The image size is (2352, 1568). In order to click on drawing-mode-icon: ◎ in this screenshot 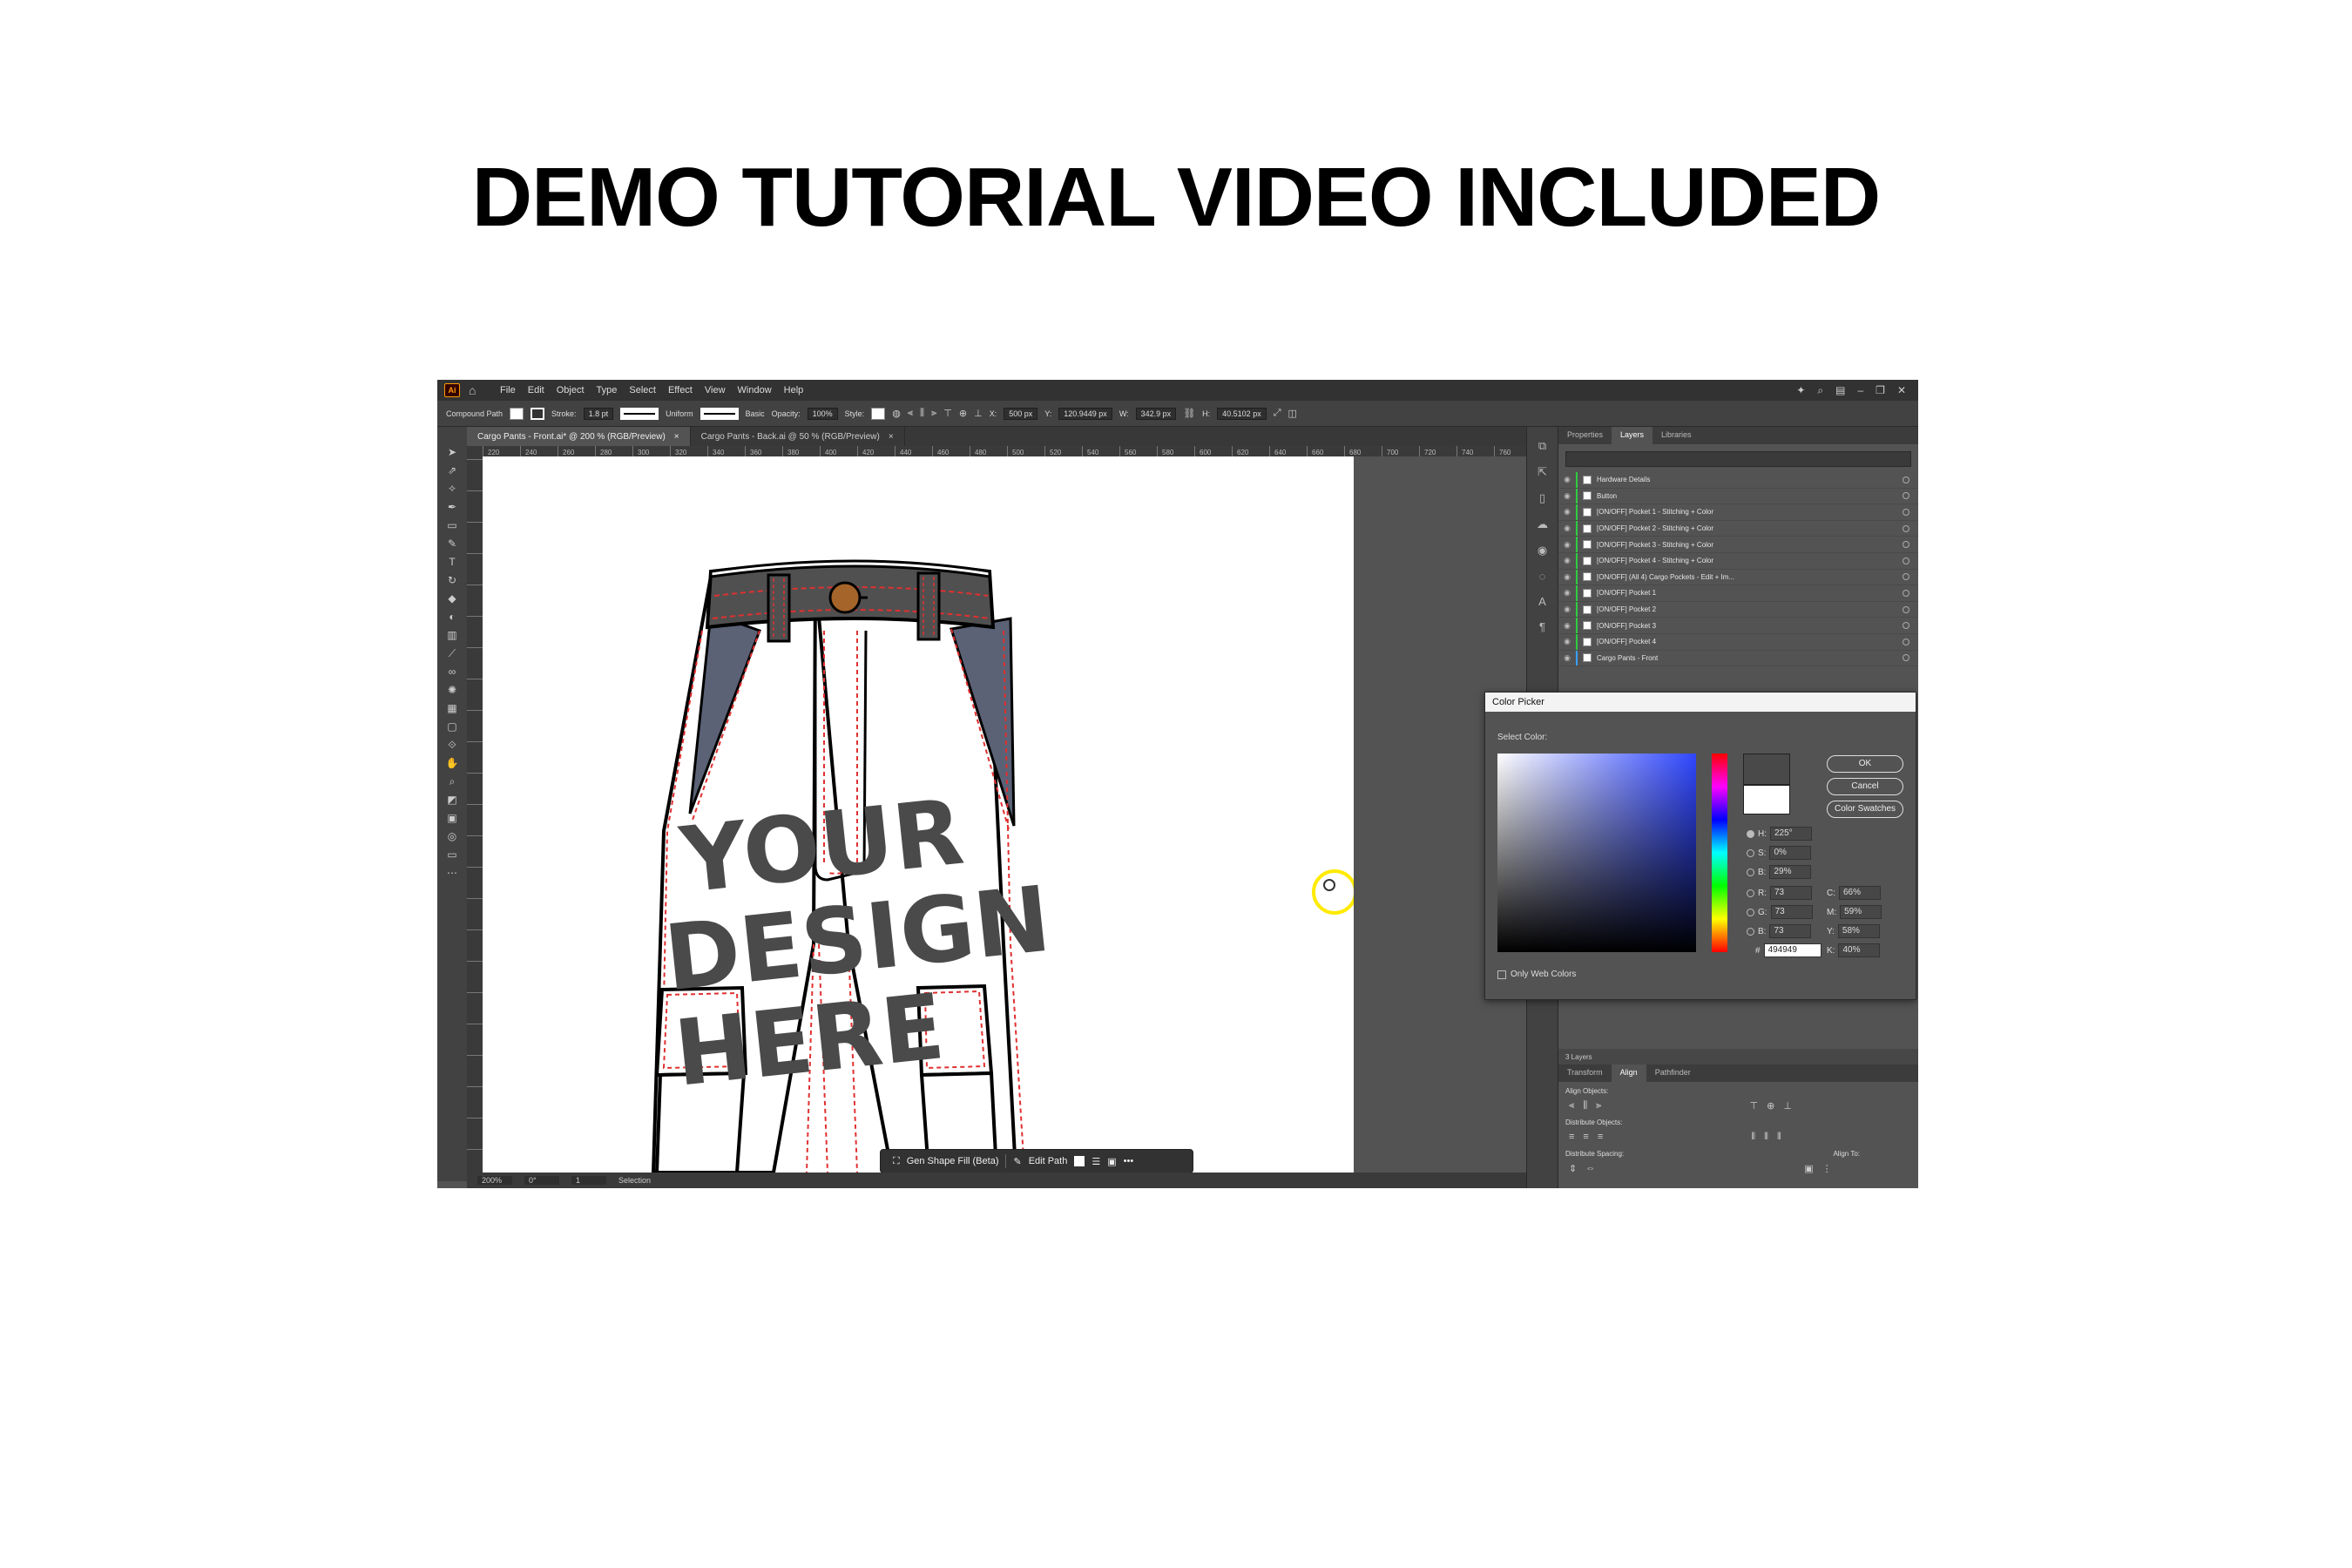, I will do `click(452, 836)`.